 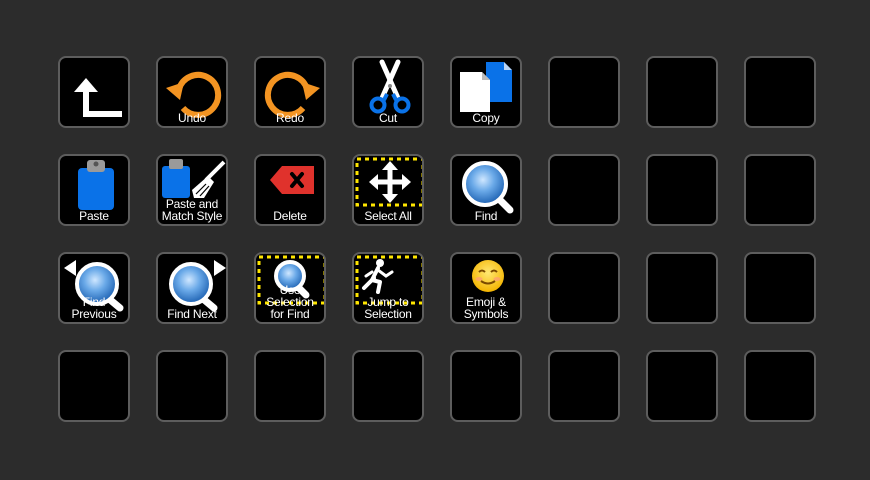 I want to click on paste-match-style-key: Paste and Match Style, so click(x=192, y=190).